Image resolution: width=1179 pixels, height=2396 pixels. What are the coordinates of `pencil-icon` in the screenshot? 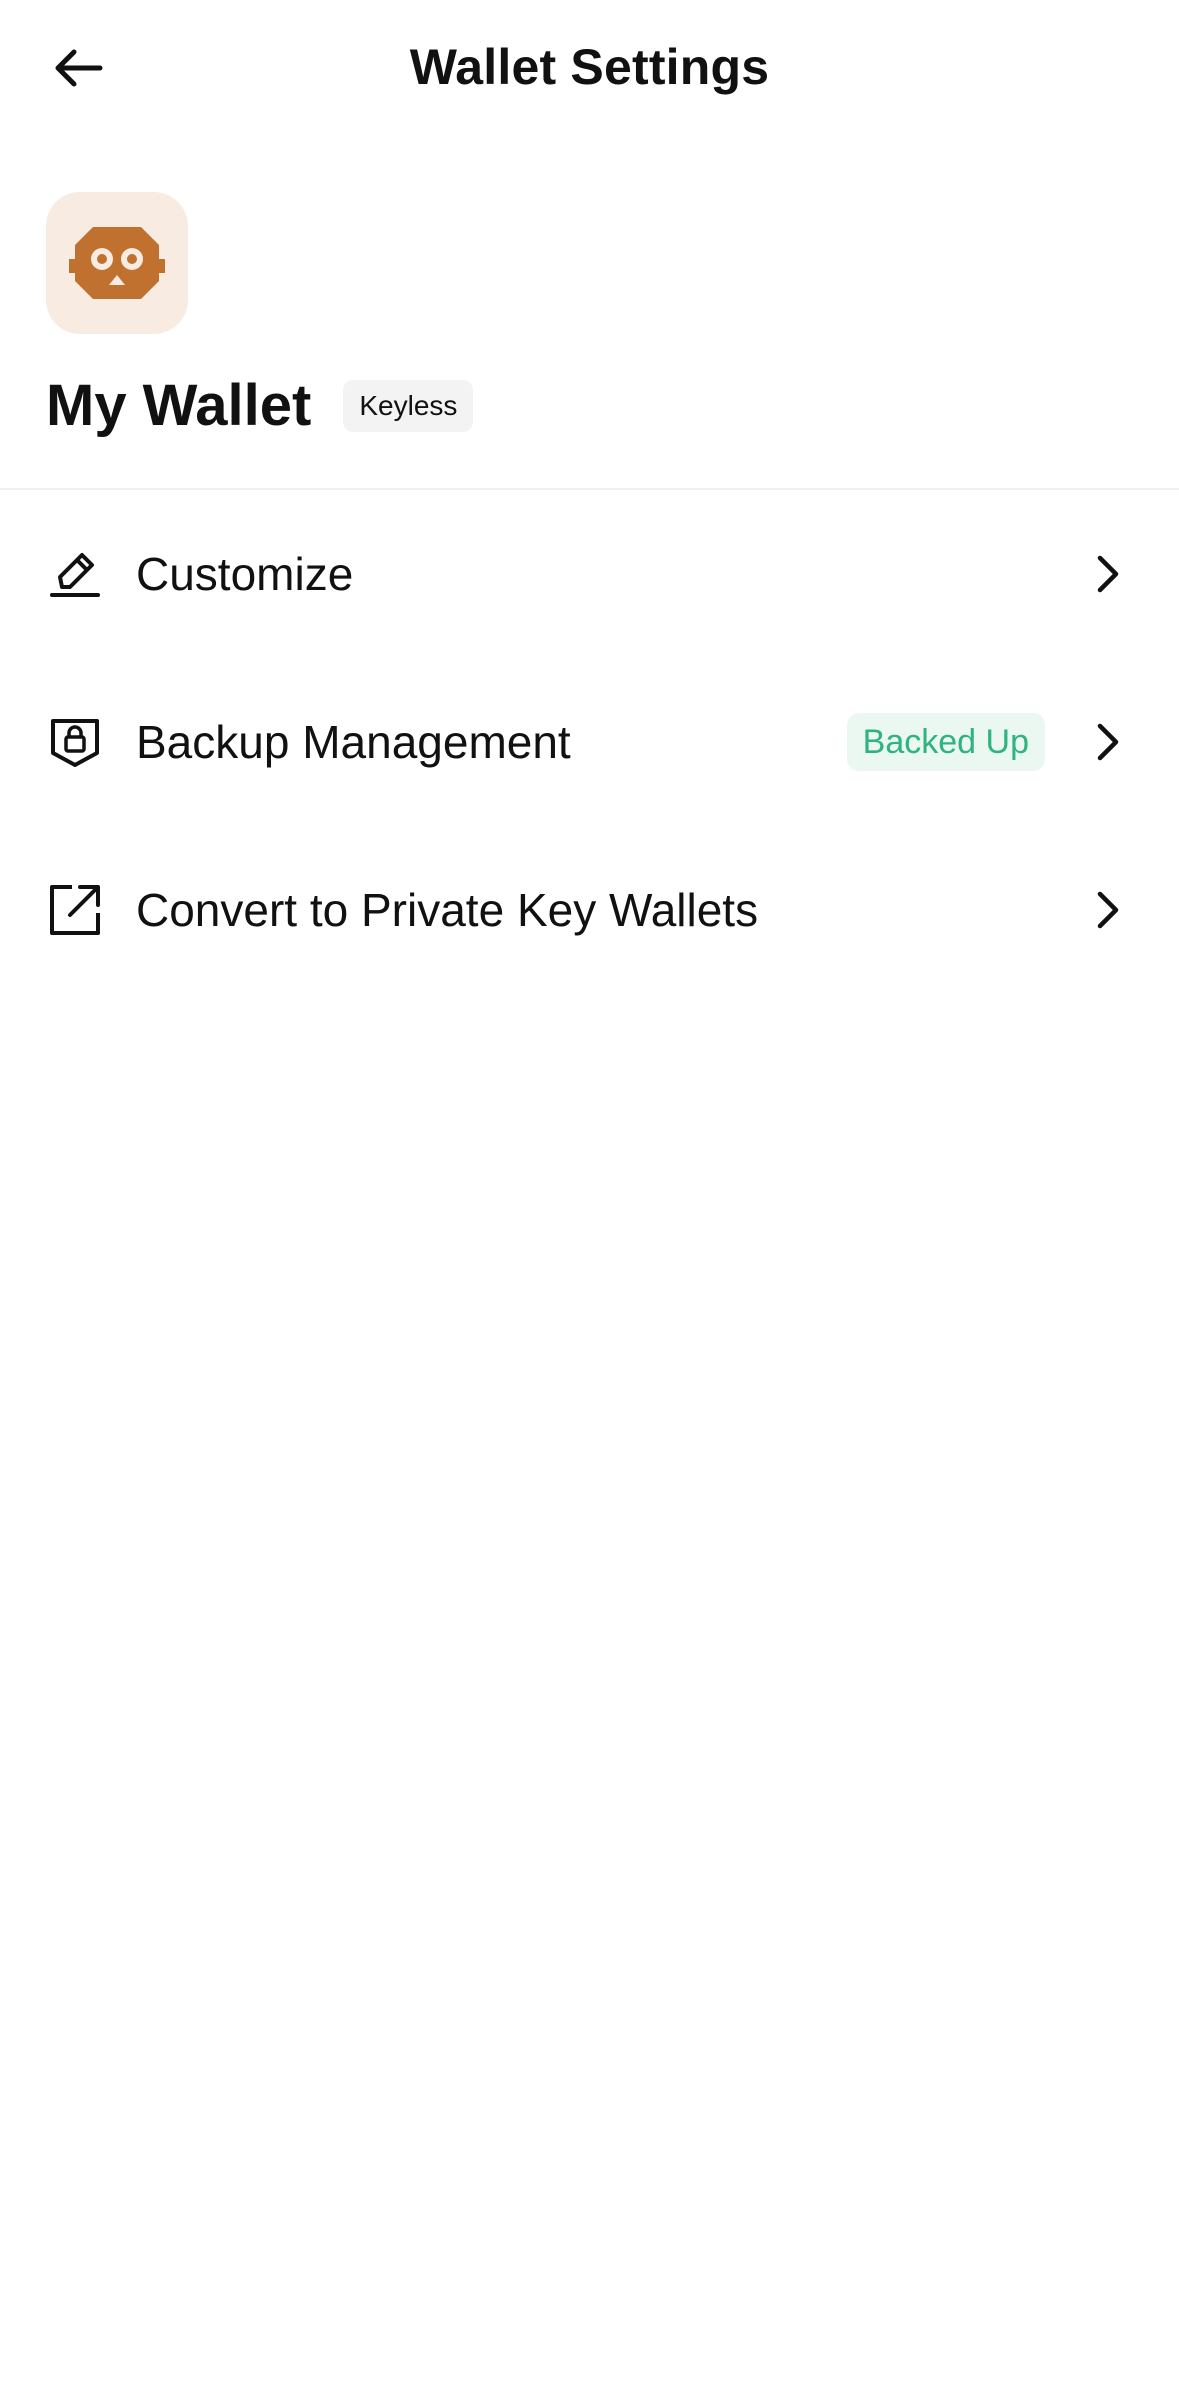 It's located at (75, 574).